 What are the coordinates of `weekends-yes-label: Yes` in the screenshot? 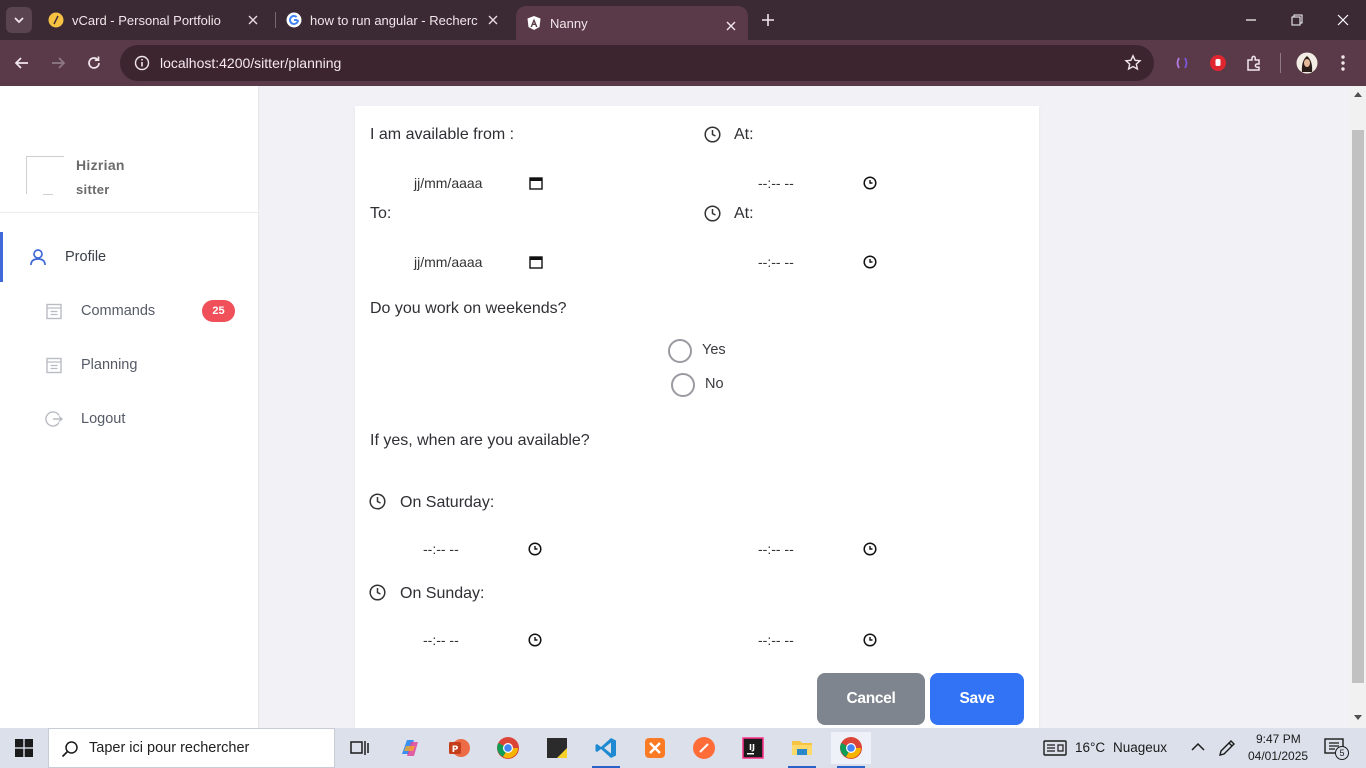 It's located at (714, 350).